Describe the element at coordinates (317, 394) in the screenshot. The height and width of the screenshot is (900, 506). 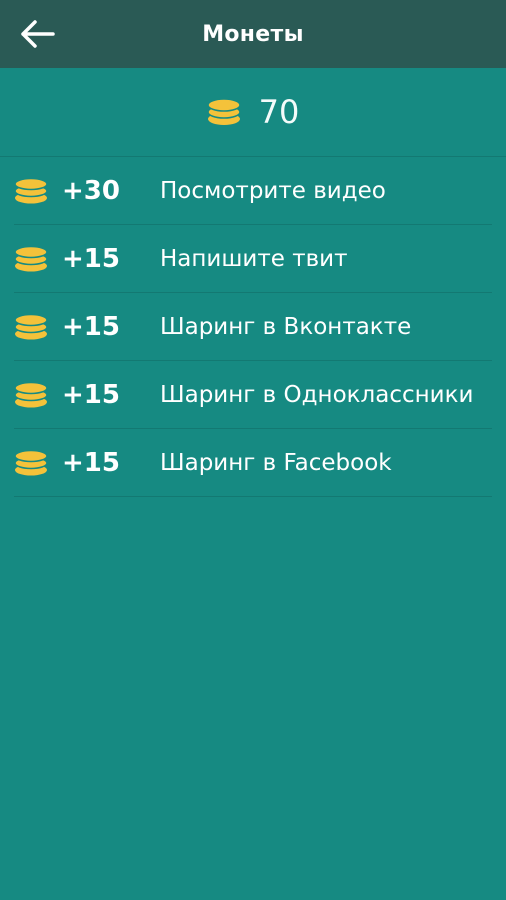
I see `reward-label: Шаринг в Одноклассники` at that location.